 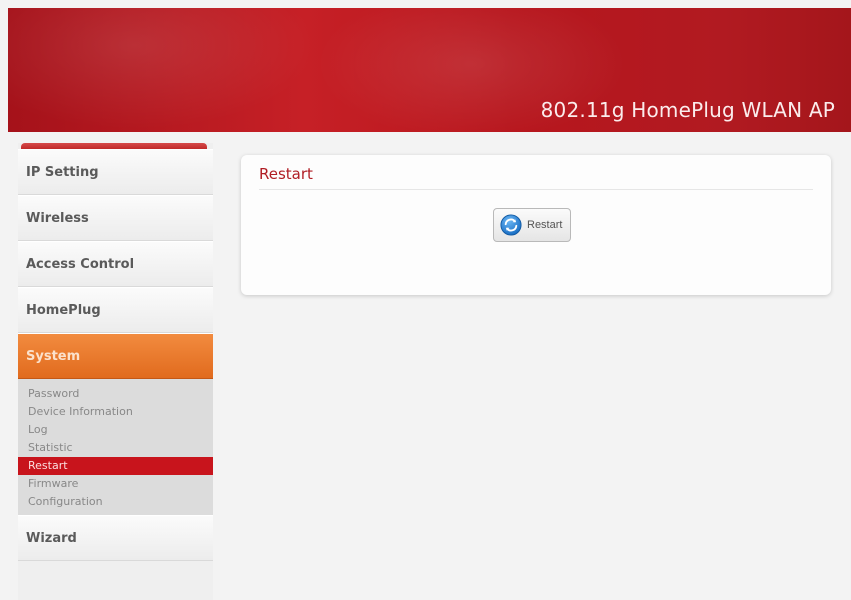 What do you see at coordinates (115, 264) in the screenshot?
I see `sidebar-item-access-control: Access Control` at bounding box center [115, 264].